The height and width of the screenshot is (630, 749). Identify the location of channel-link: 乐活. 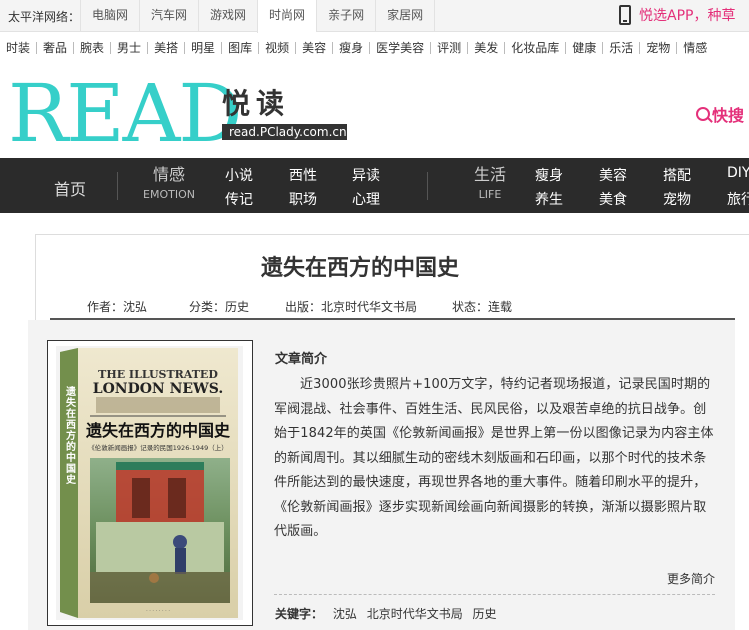
(621, 49).